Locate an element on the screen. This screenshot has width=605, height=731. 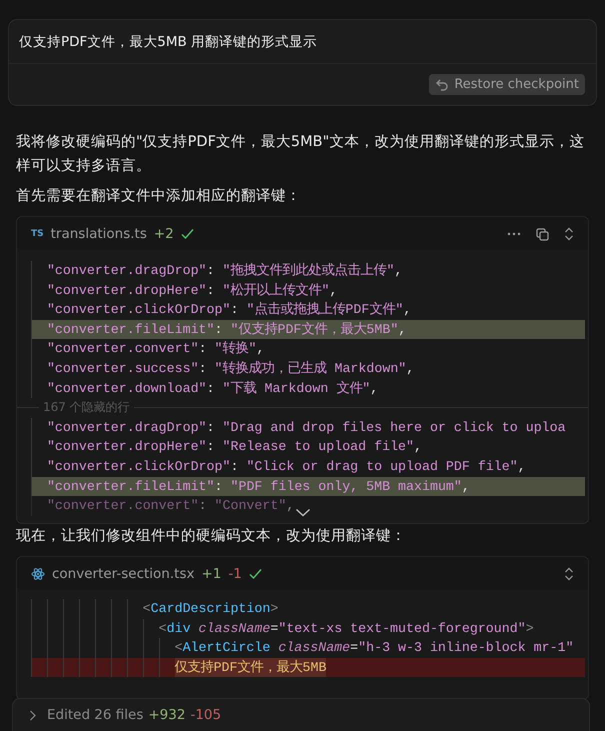
code-line: "converter.convert": "Convert", is located at coordinates (308, 506).